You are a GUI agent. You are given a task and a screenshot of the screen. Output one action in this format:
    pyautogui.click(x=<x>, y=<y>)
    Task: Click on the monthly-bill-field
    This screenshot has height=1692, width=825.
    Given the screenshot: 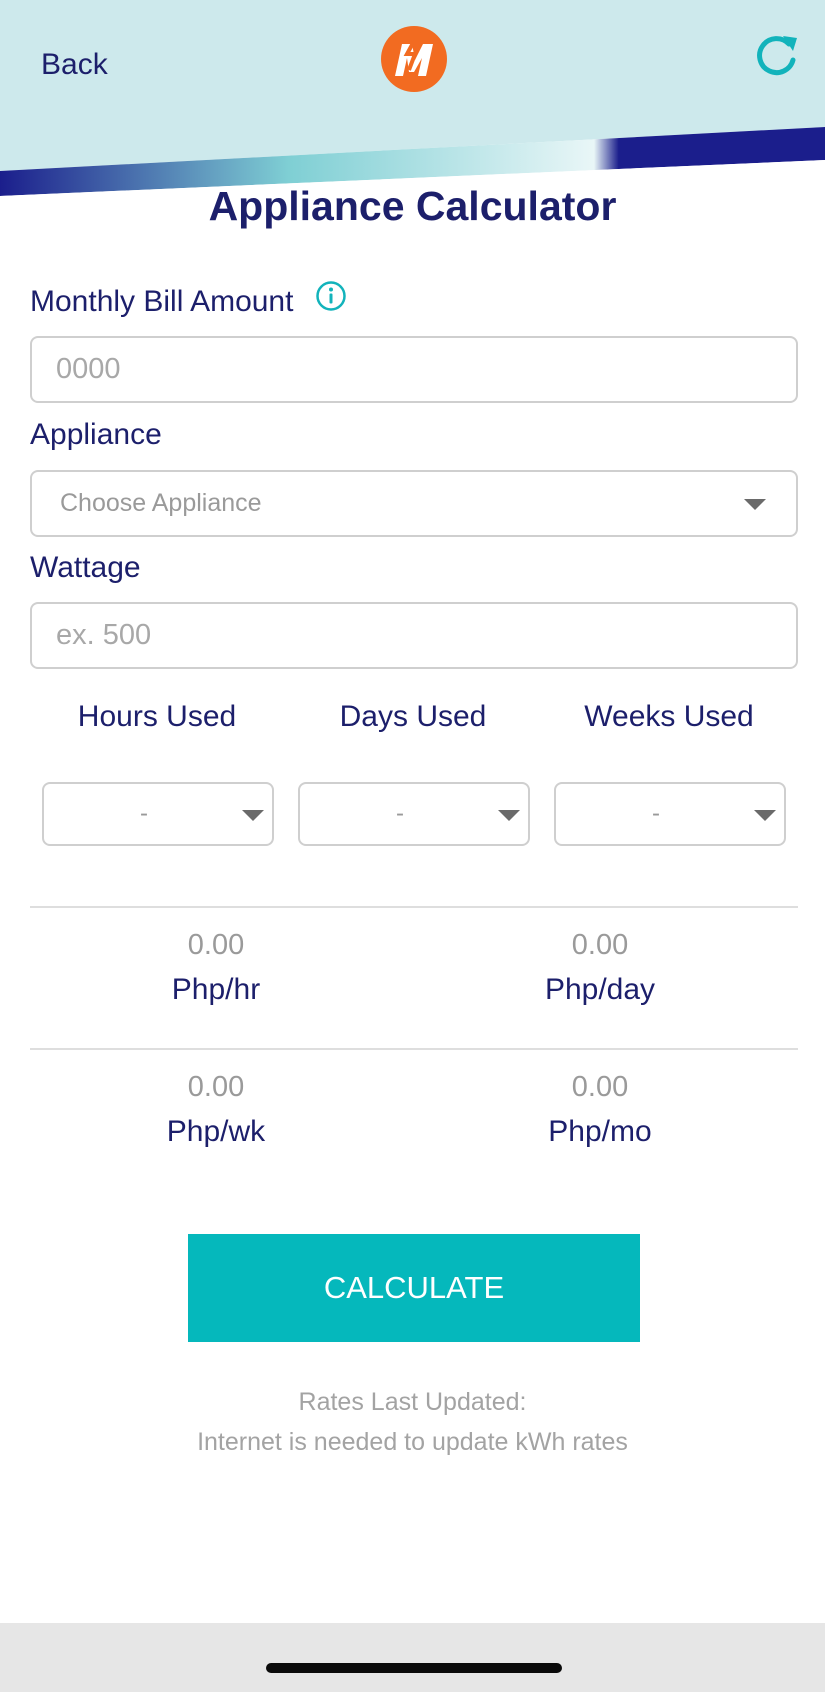 What is the action you would take?
    pyautogui.click(x=414, y=369)
    